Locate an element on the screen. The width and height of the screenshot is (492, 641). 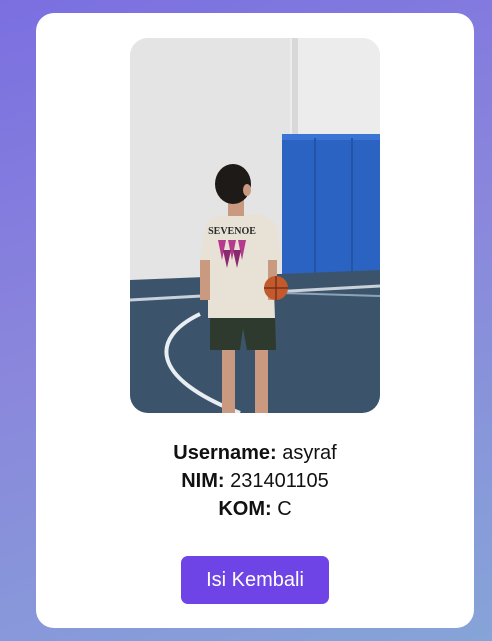
username-row: Username: asyraf is located at coordinates (255, 453).